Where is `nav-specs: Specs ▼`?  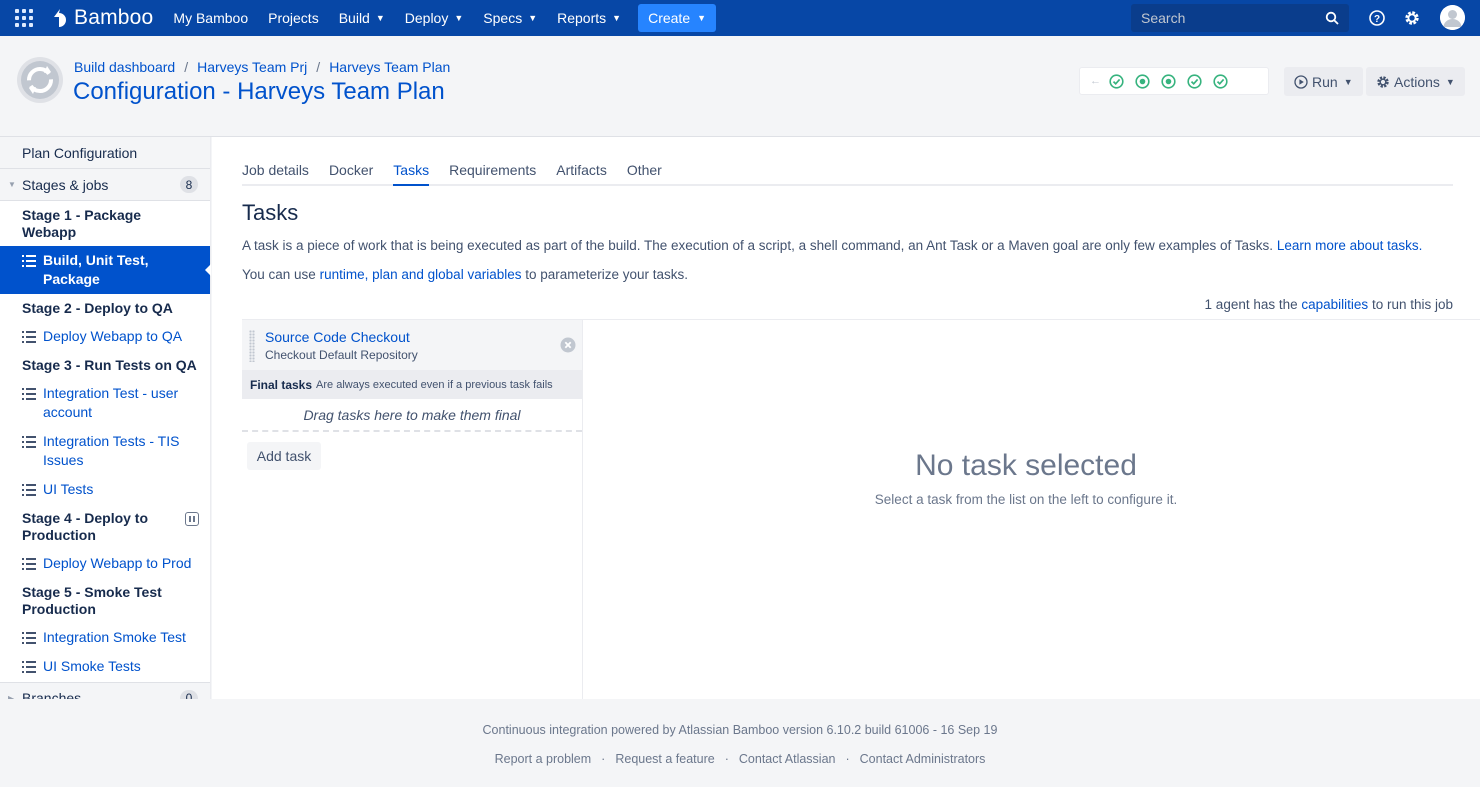
nav-specs: Specs ▼ is located at coordinates (510, 18).